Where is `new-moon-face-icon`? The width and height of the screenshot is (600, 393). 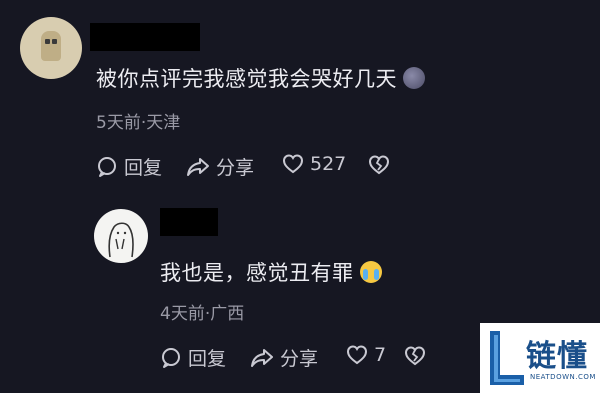 new-moon-face-icon is located at coordinates (414, 78).